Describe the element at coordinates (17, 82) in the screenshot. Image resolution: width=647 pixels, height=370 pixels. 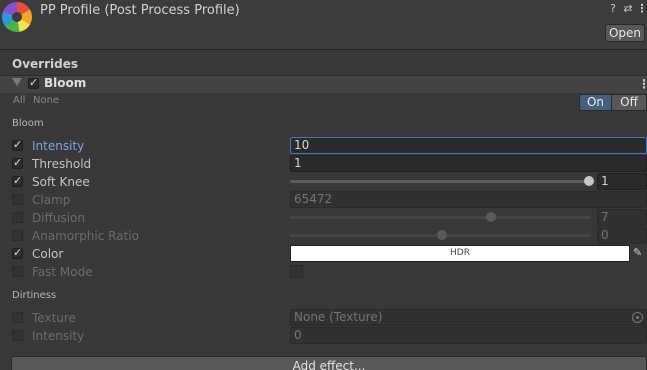
I see `collapse-triangle-icon` at that location.